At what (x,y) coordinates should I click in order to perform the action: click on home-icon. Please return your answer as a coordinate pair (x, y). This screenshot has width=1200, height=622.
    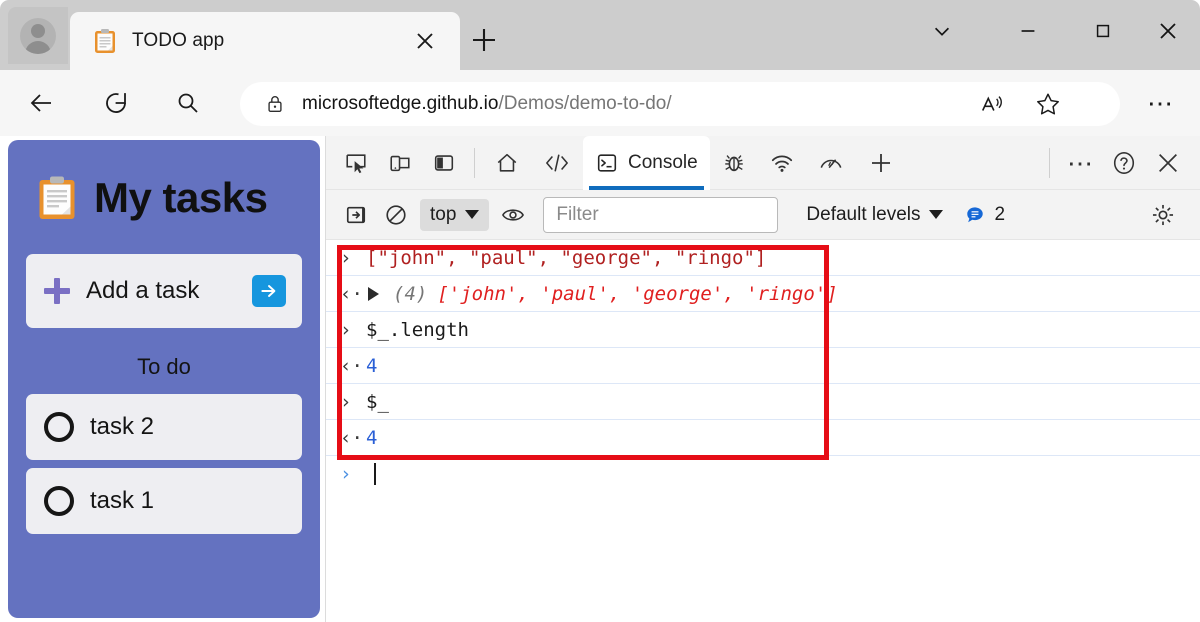
    Looking at the image, I should click on (507, 162).